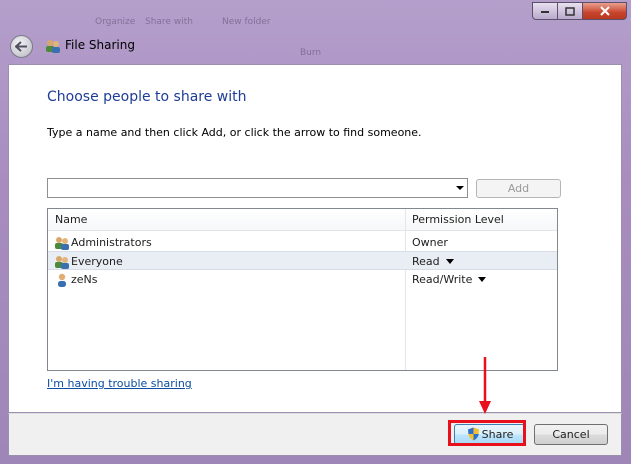 This screenshot has height=464, width=631. I want to click on background-toolbar-item: New folder, so click(246, 22).